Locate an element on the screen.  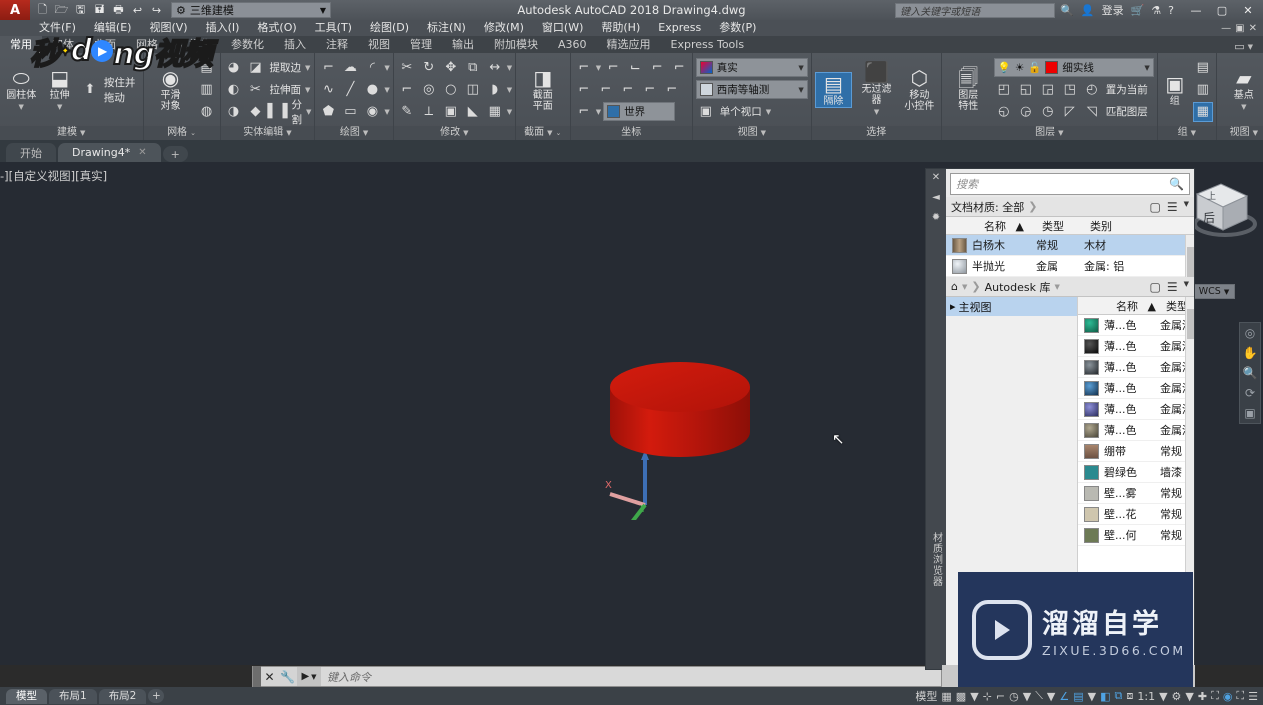
match-layer-label: 匹配图层 is located at coordinates (1127, 112).